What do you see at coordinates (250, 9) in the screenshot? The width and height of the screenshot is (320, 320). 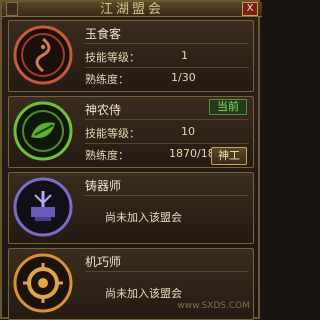 I see `close-button: X` at bounding box center [250, 9].